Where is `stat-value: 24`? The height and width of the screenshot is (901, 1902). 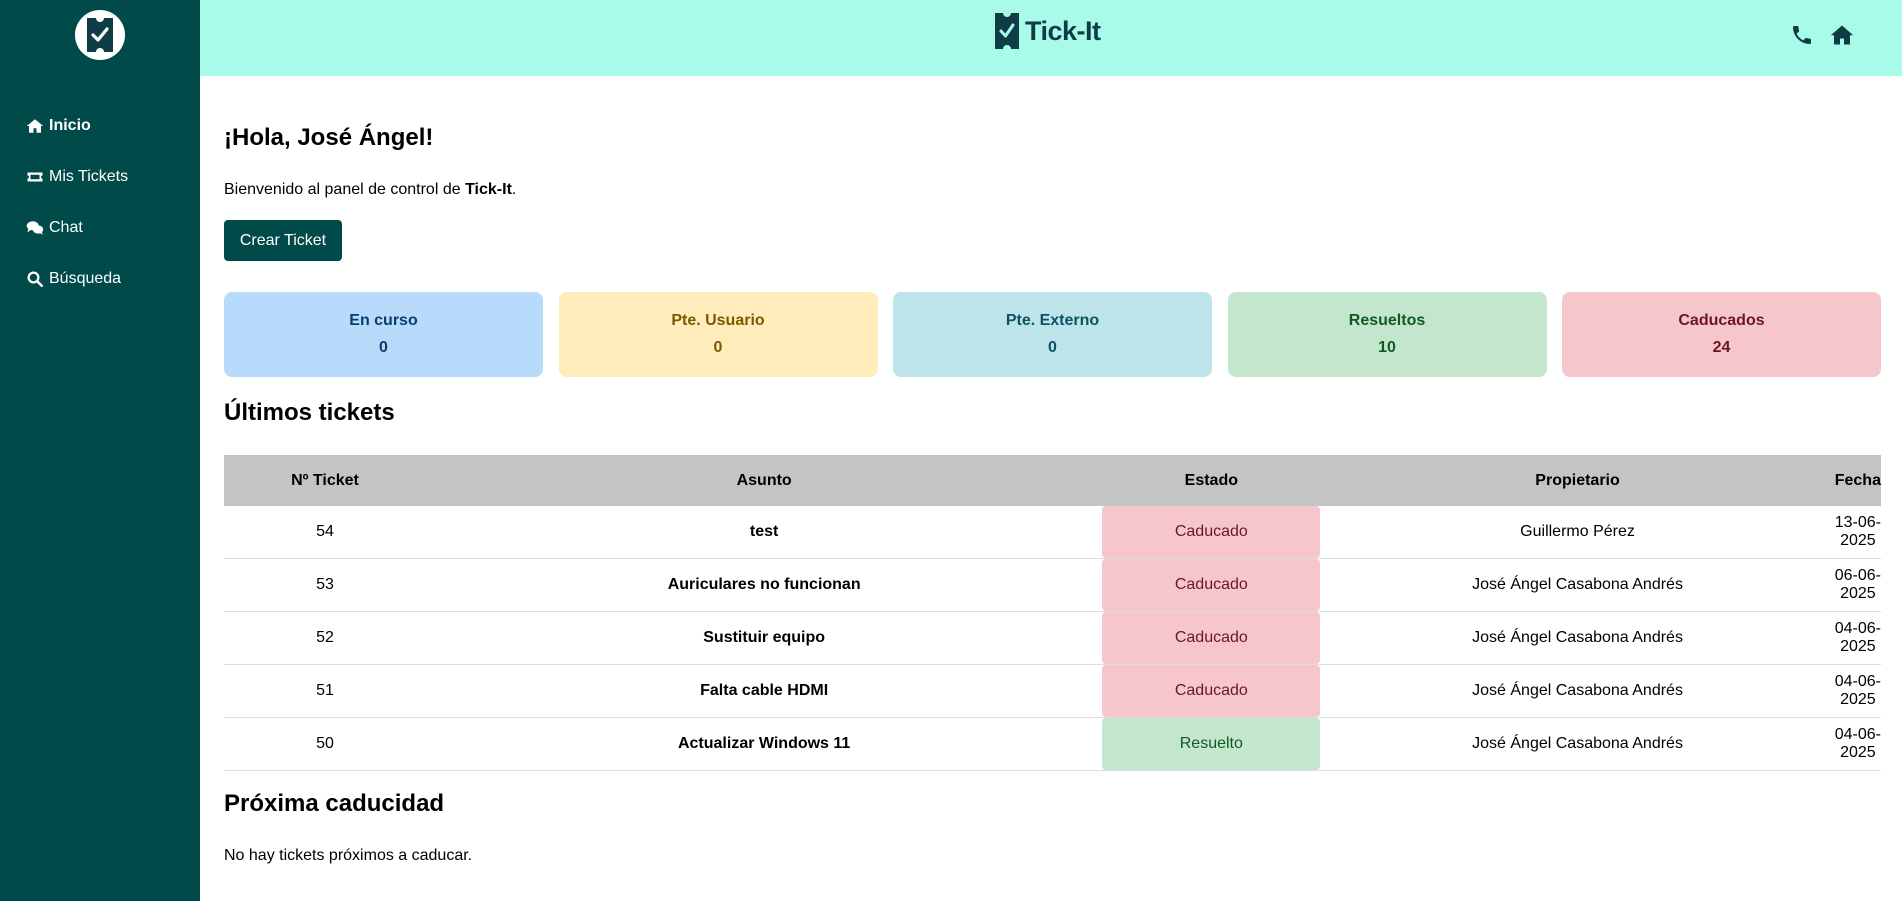 stat-value: 24 is located at coordinates (1721, 347).